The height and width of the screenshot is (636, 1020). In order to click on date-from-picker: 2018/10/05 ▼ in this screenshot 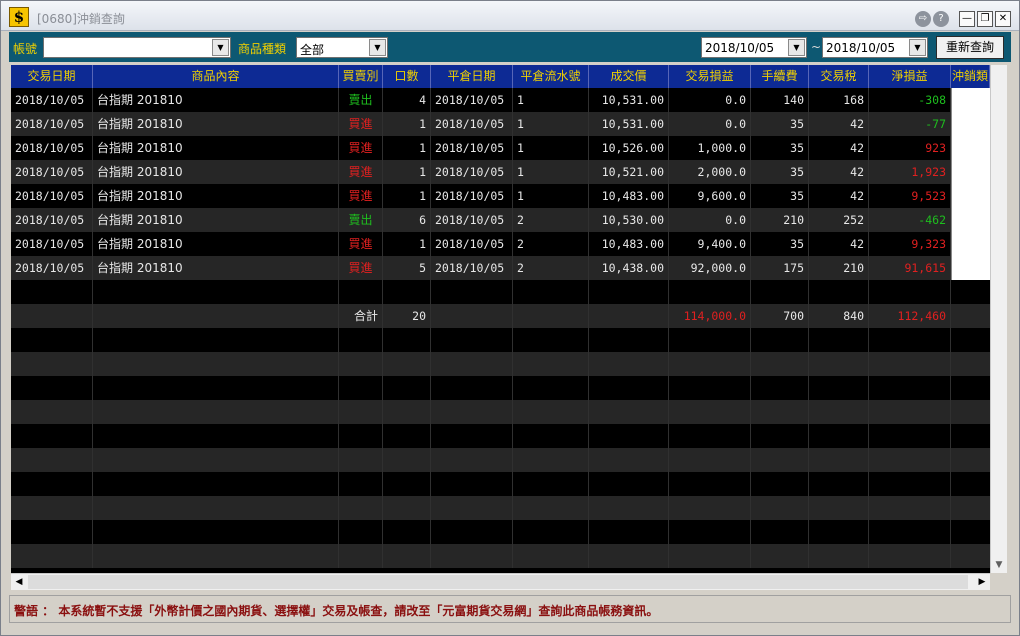, I will do `click(754, 47)`.